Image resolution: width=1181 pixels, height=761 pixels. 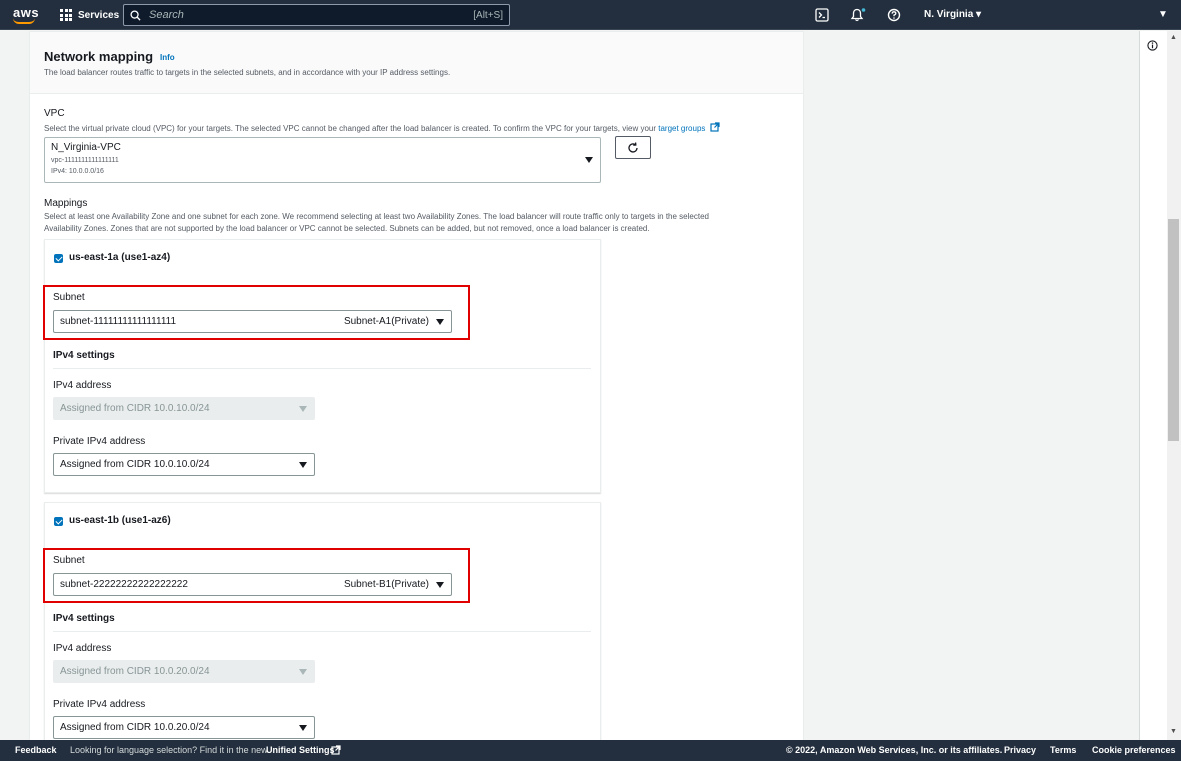 What do you see at coordinates (1173, 37) in the screenshot?
I see `scroll-up-arrow-icon: ▲` at bounding box center [1173, 37].